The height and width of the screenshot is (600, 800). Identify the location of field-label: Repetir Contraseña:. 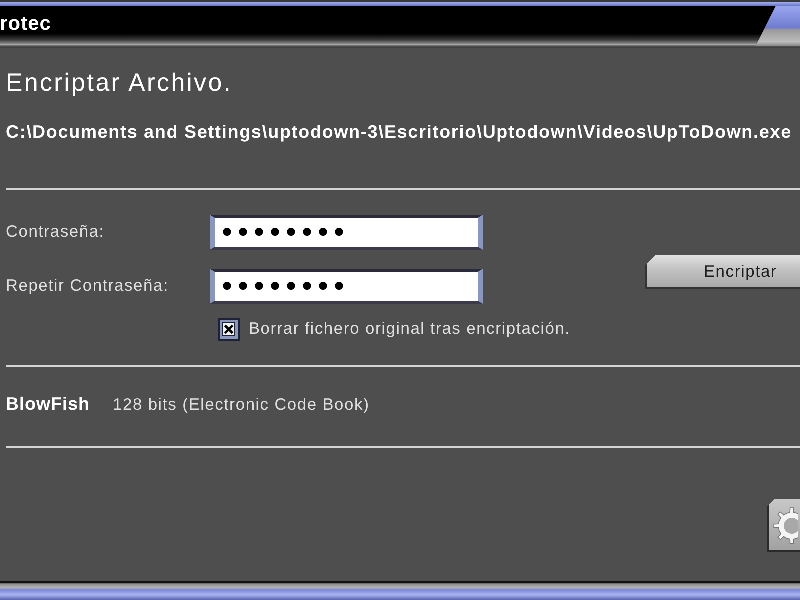
(88, 286).